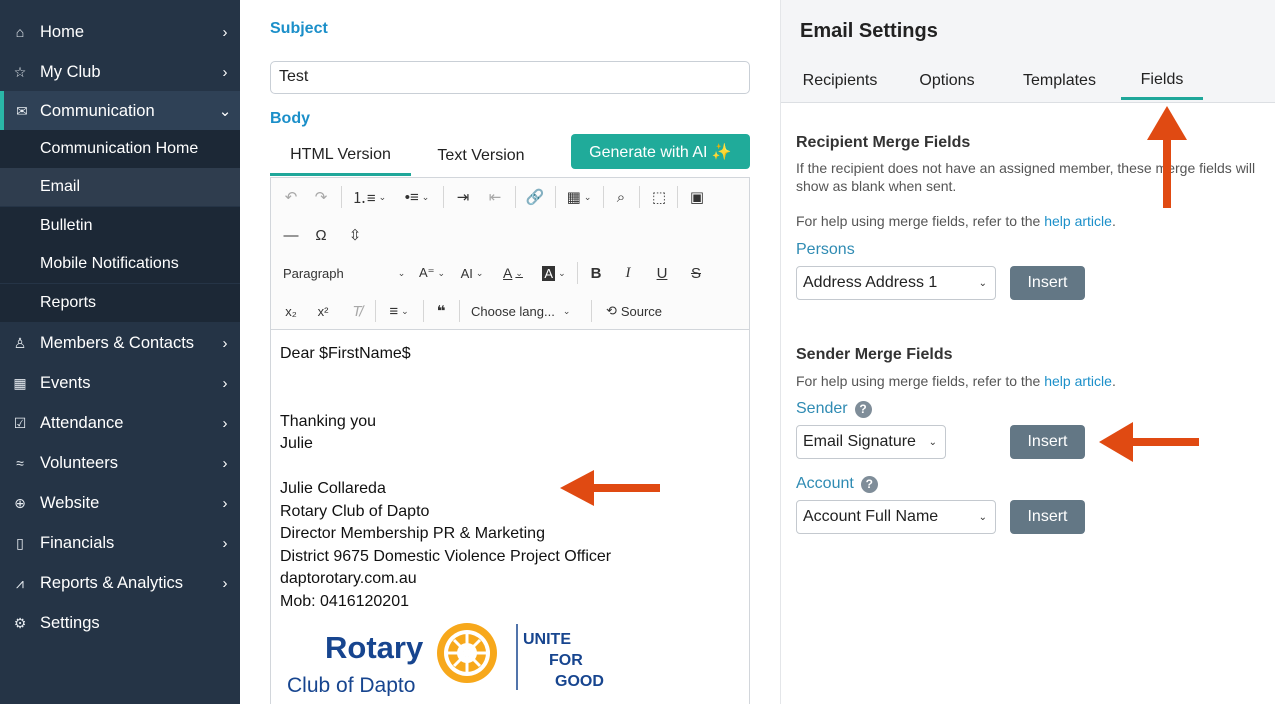 Image resolution: width=1275 pixels, height=704 pixels. Describe the element at coordinates (566, 660) in the screenshot. I see `logo-slogan-for: FOR` at that location.